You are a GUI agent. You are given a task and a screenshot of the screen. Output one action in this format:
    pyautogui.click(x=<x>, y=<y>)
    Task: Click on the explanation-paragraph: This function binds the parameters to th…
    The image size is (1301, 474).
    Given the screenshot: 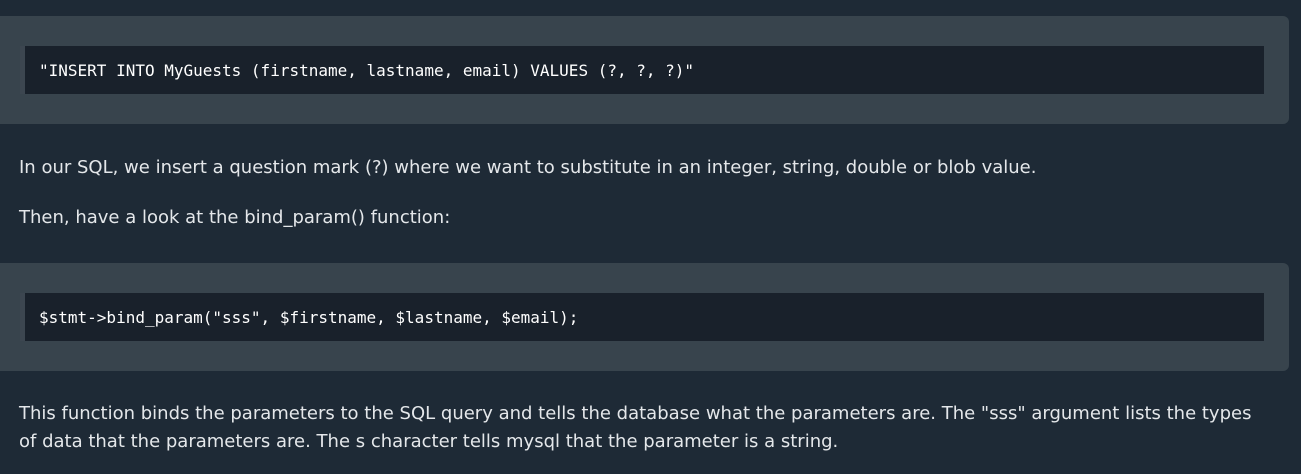 What is the action you would take?
    pyautogui.click(x=635, y=427)
    